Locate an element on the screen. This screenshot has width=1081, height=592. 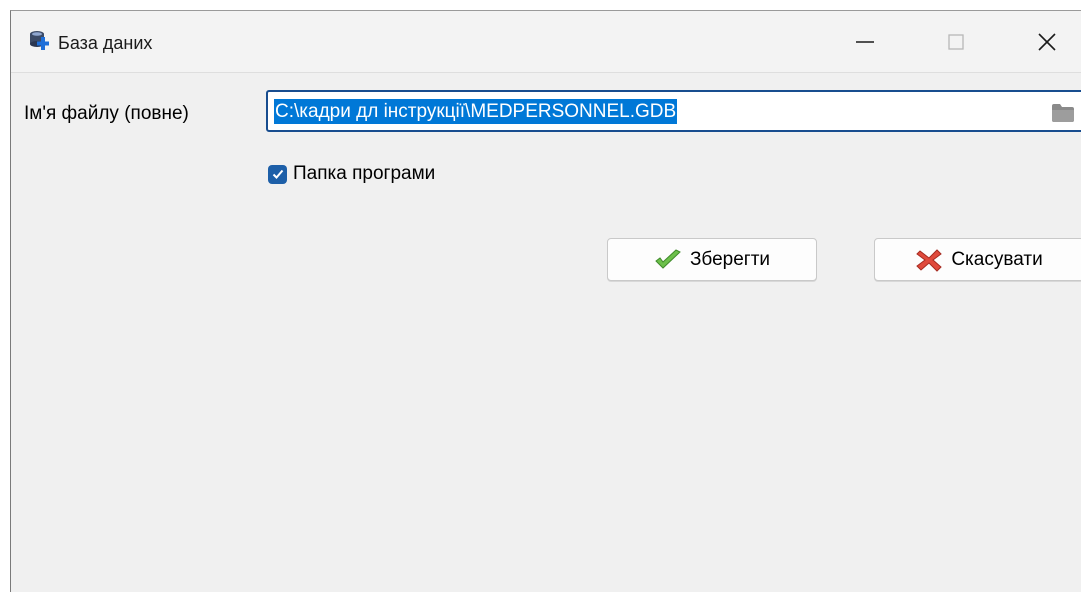
browse-button is located at coordinates (1063, 112).